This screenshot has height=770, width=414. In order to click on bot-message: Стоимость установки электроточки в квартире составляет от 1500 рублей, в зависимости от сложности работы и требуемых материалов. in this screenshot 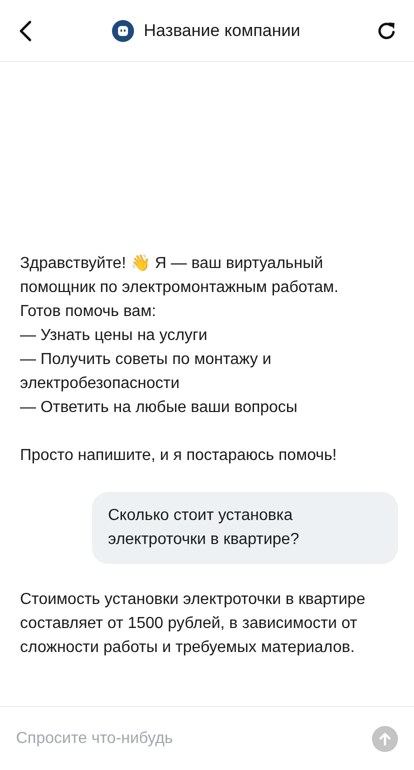, I will do `click(193, 624)`.